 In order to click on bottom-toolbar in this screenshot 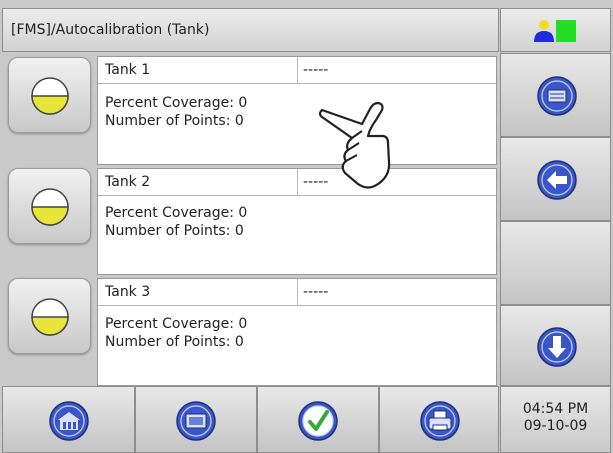, I will do `click(250, 419)`.